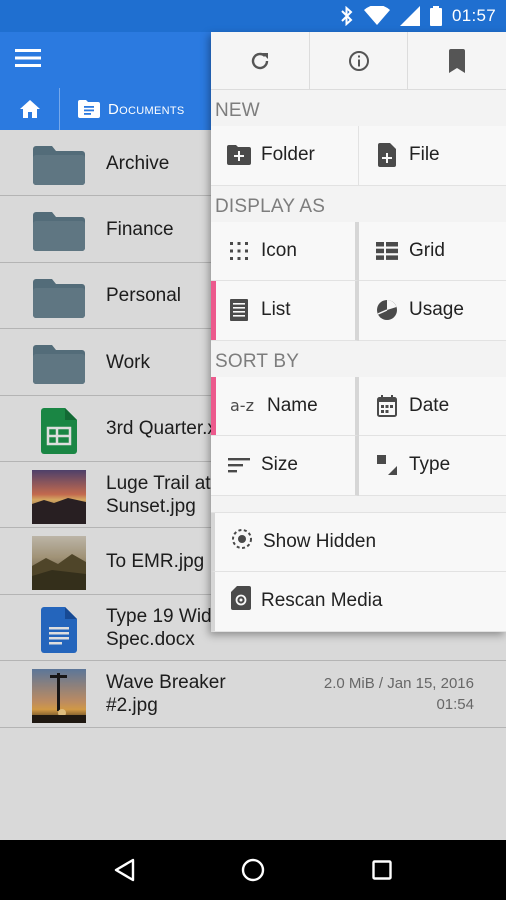  I want to click on new-folder-option: Folder, so click(285, 156).